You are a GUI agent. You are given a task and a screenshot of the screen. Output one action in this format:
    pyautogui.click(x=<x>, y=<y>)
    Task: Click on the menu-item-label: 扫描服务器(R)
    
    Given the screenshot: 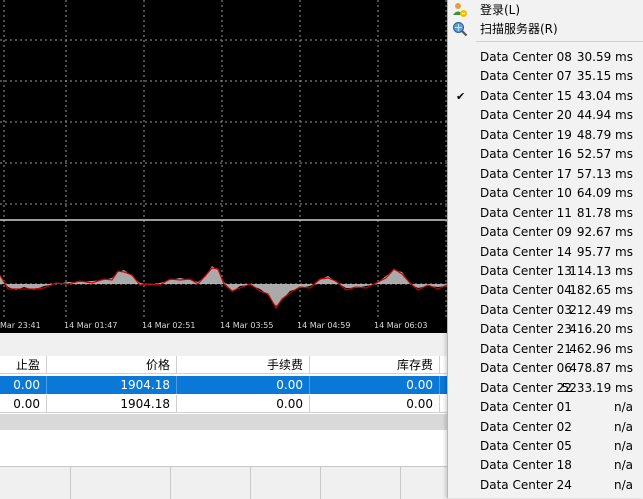 What is the action you would take?
    pyautogui.click(x=519, y=29)
    